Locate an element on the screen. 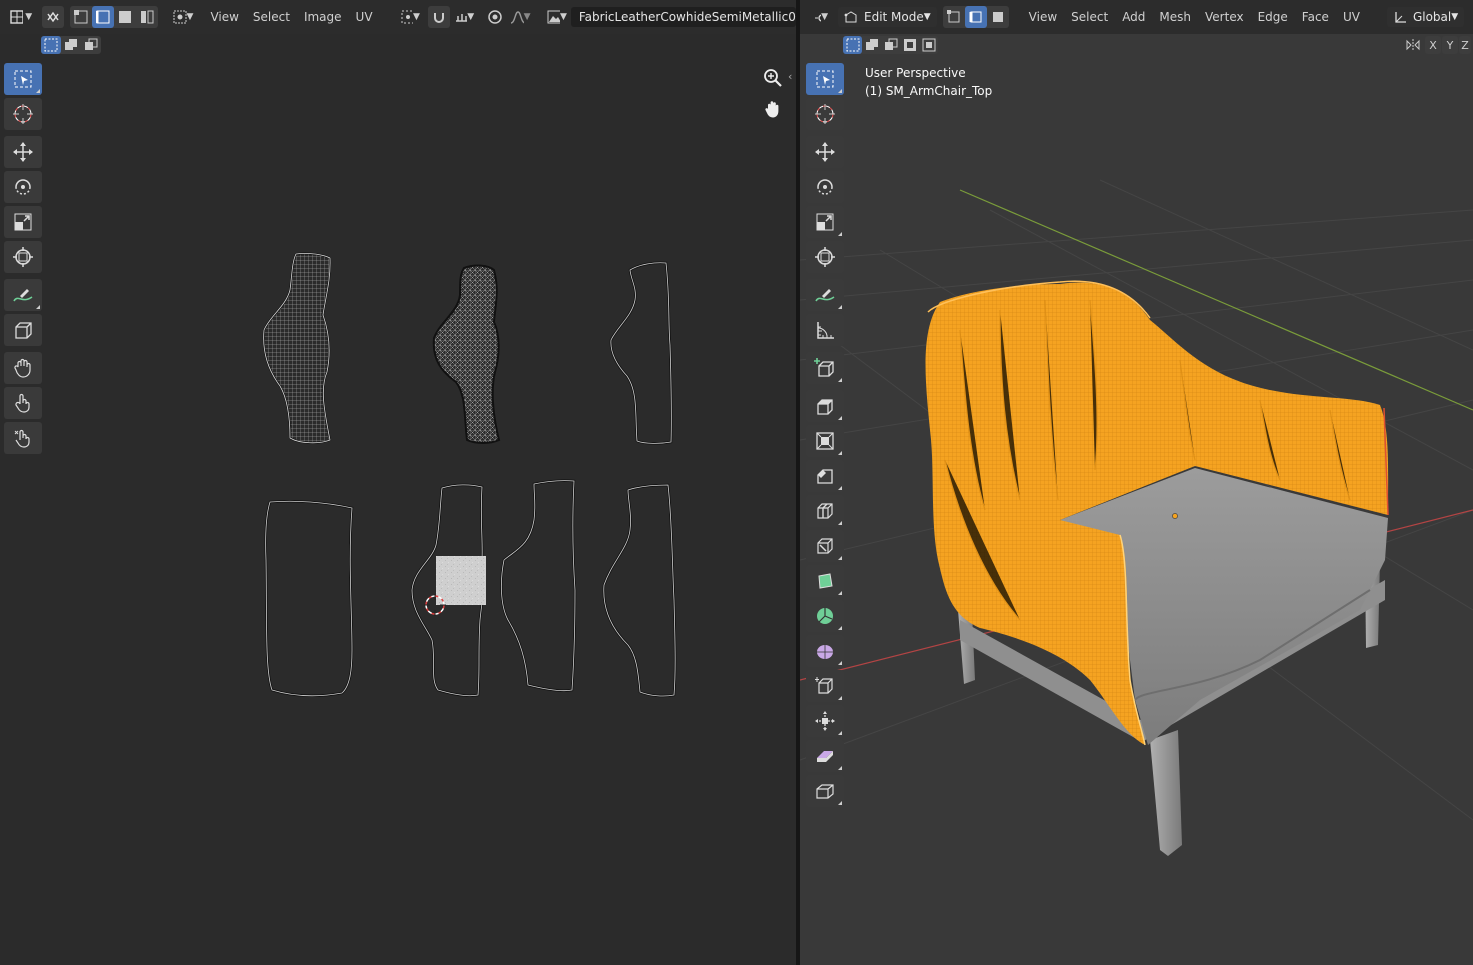  edge-mode-button is located at coordinates (975, 17).